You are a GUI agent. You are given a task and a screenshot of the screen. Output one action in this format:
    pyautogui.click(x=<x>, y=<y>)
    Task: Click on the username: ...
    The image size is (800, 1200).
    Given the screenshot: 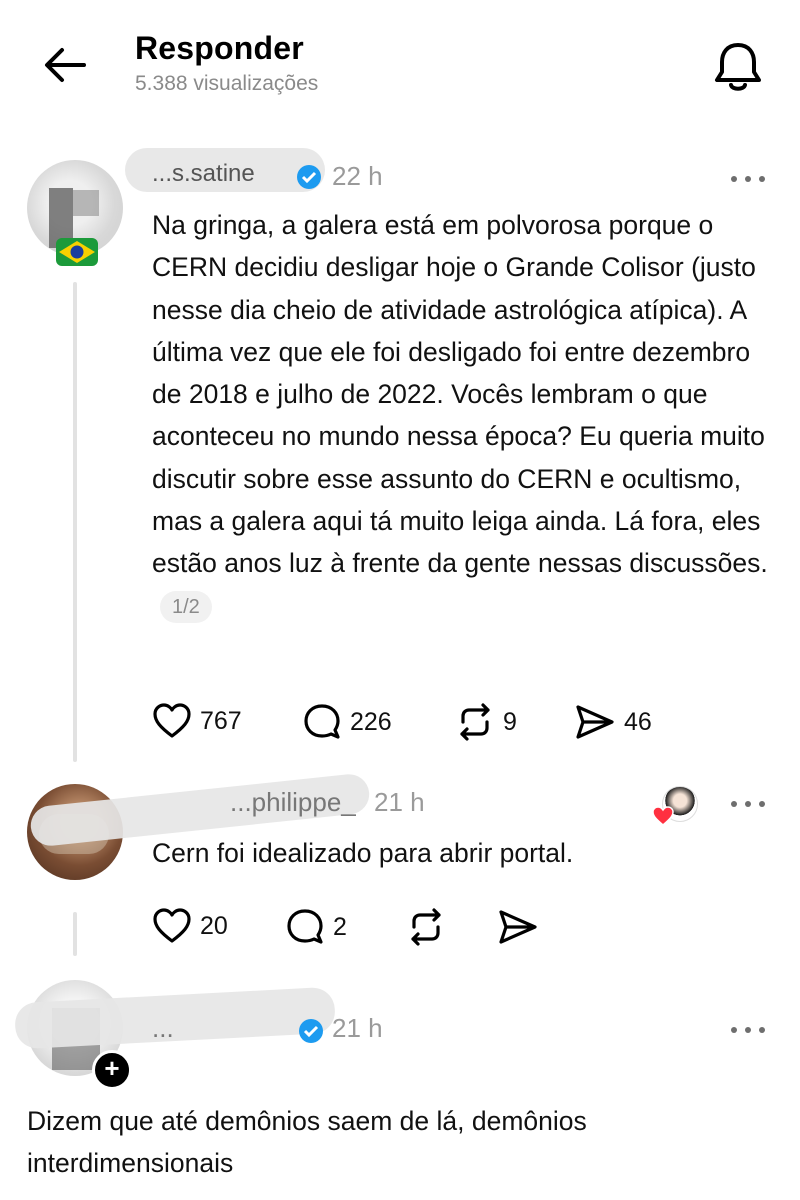 What is the action you would take?
    pyautogui.click(x=163, y=1028)
    